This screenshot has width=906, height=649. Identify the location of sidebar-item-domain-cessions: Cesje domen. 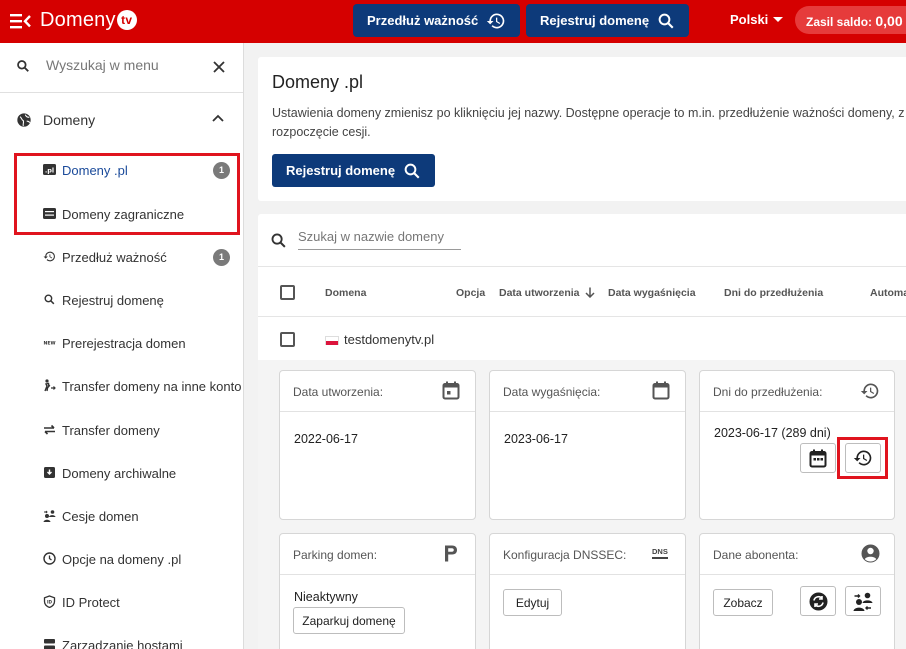
(121, 516).